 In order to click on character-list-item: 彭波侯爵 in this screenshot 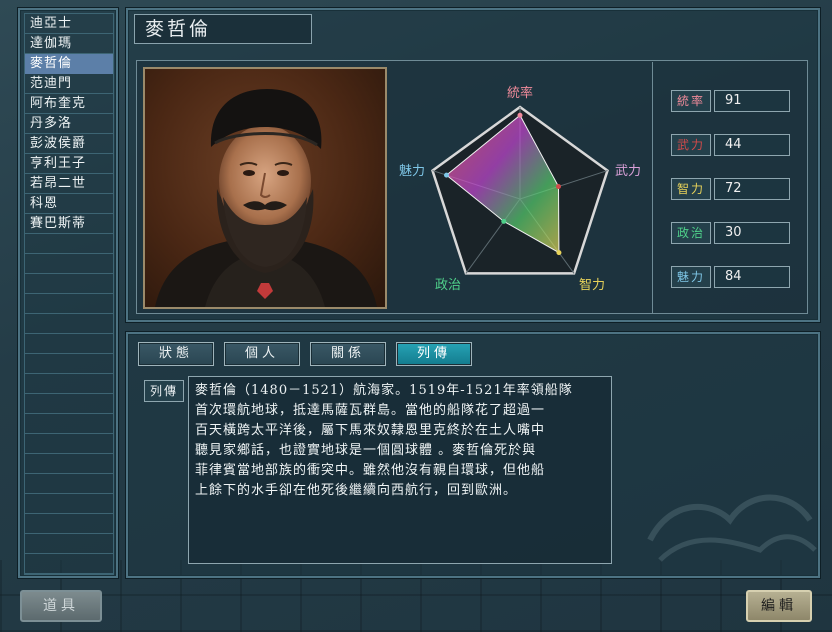, I will do `click(69, 144)`.